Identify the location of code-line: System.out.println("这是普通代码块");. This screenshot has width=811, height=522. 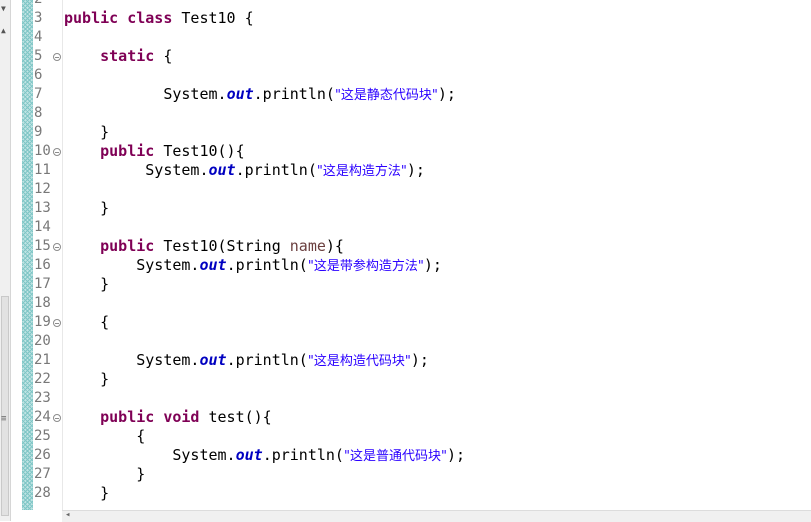
(264, 455).